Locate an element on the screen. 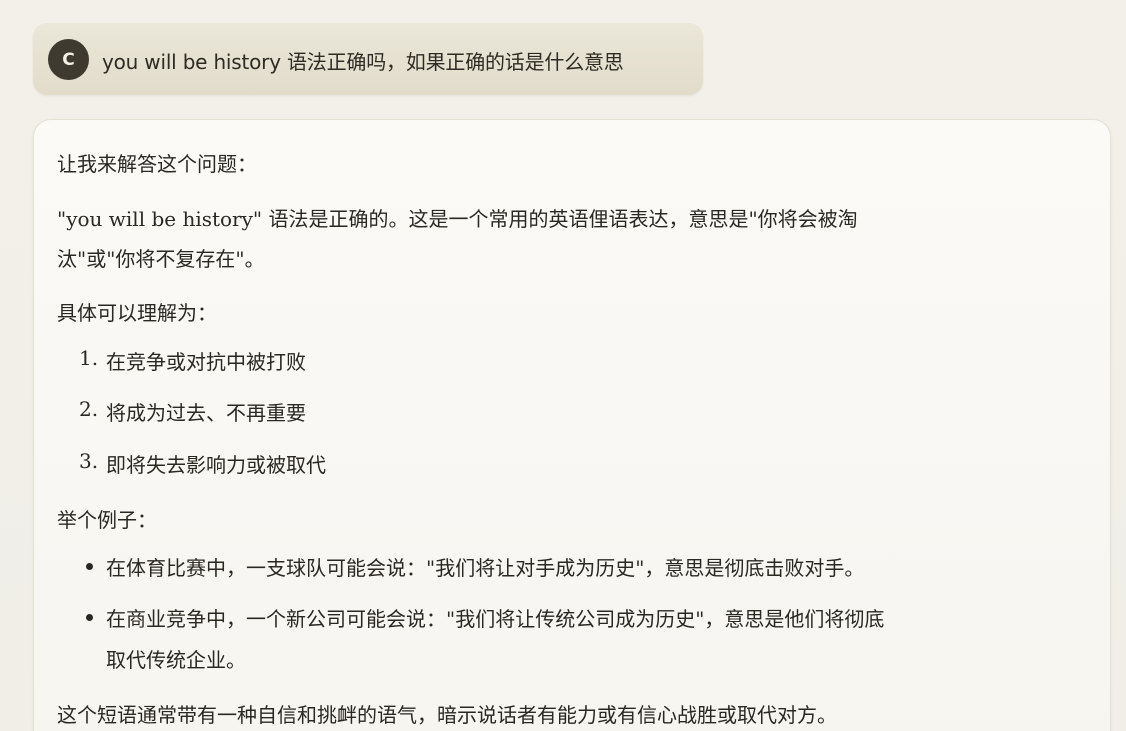  user-message-bubble: C you will be history 语法正确吗，如果正确的话是什么意思 is located at coordinates (368, 59).